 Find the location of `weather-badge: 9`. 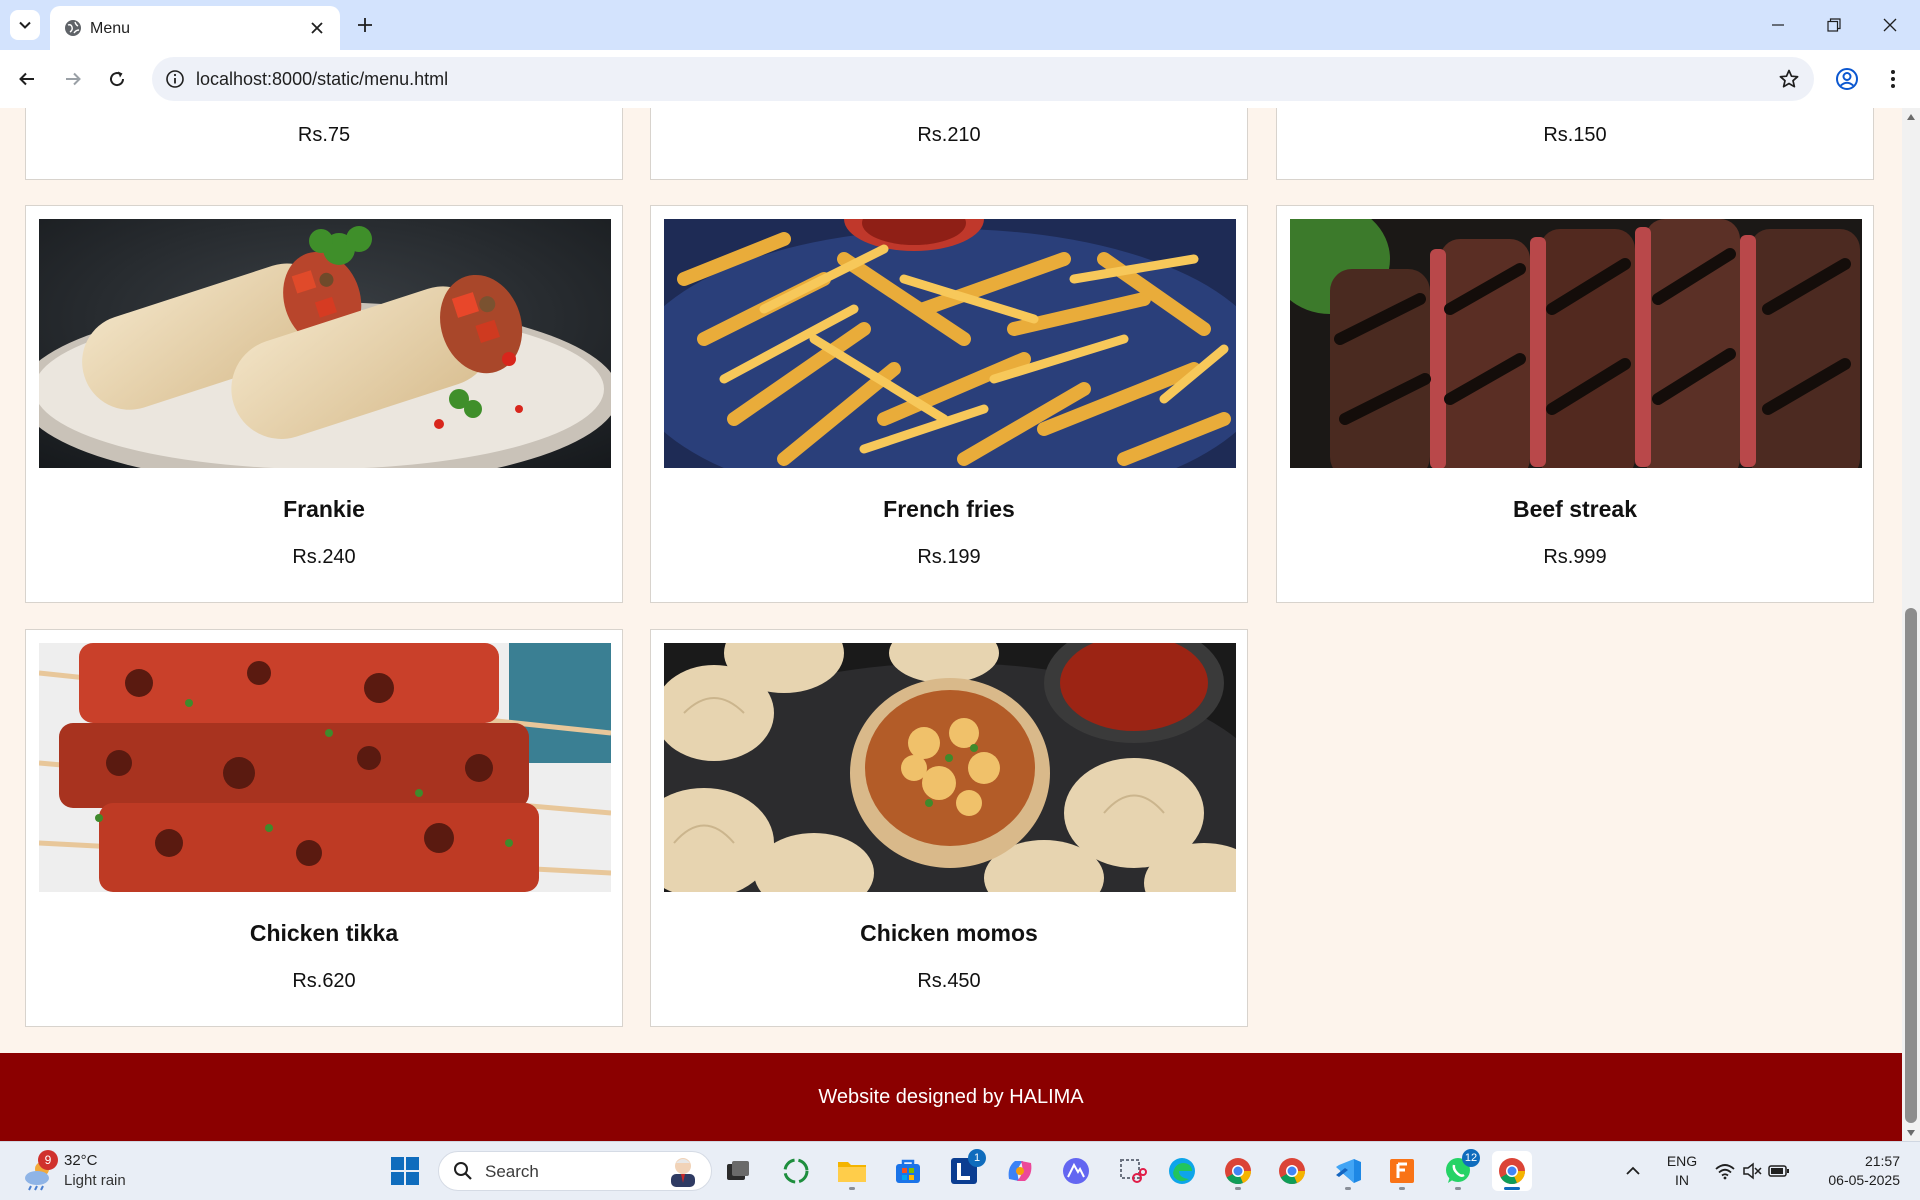

weather-badge: 9 is located at coordinates (48, 1160).